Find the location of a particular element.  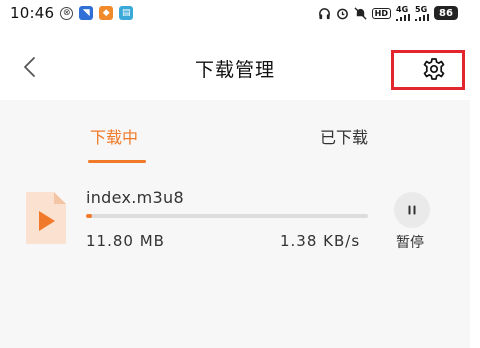

shop-notification-icon: ◆ is located at coordinates (106, 13).